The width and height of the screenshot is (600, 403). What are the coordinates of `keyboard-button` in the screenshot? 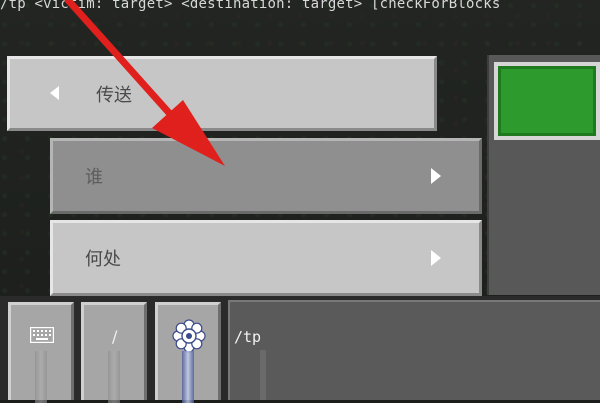 It's located at (41, 352).